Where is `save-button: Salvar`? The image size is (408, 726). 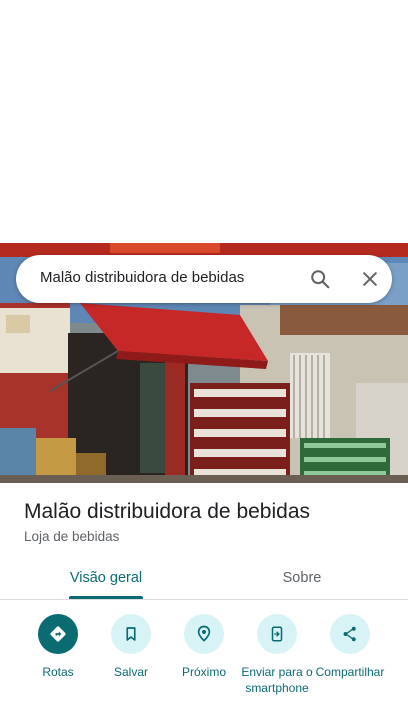 save-button: Salvar is located at coordinates (131, 647).